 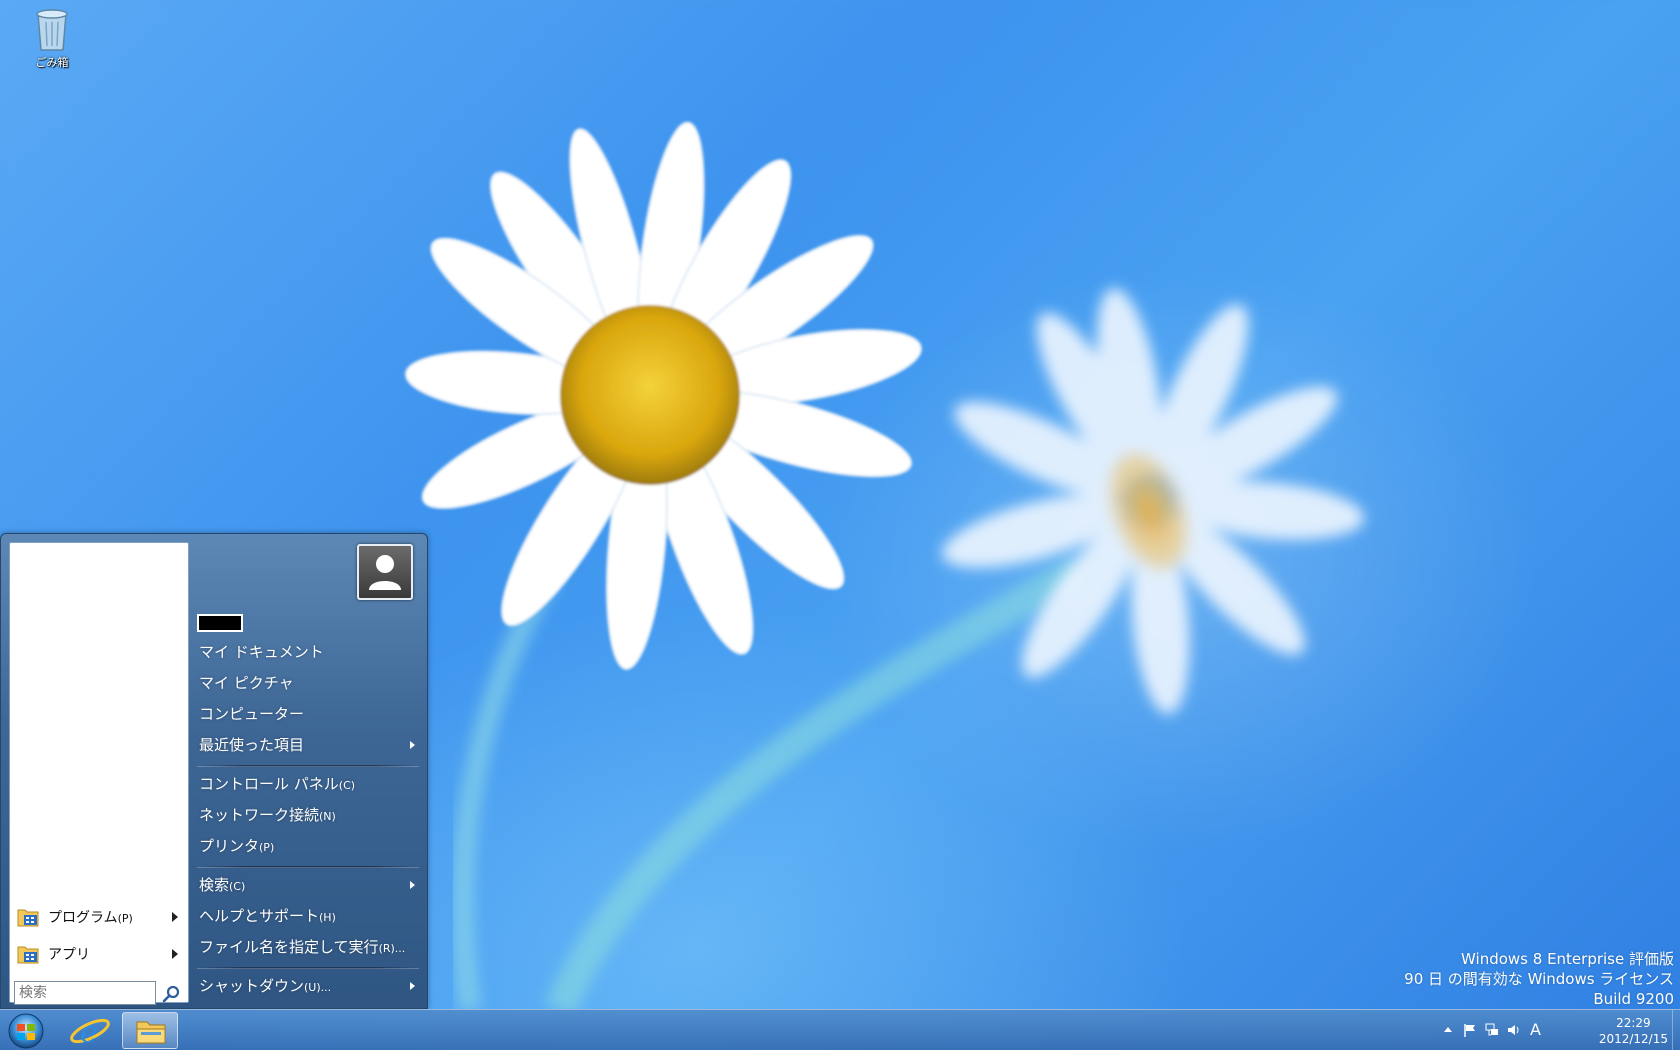 I want to click on menu-item-label: ネットワーク接続(N), so click(x=267, y=815).